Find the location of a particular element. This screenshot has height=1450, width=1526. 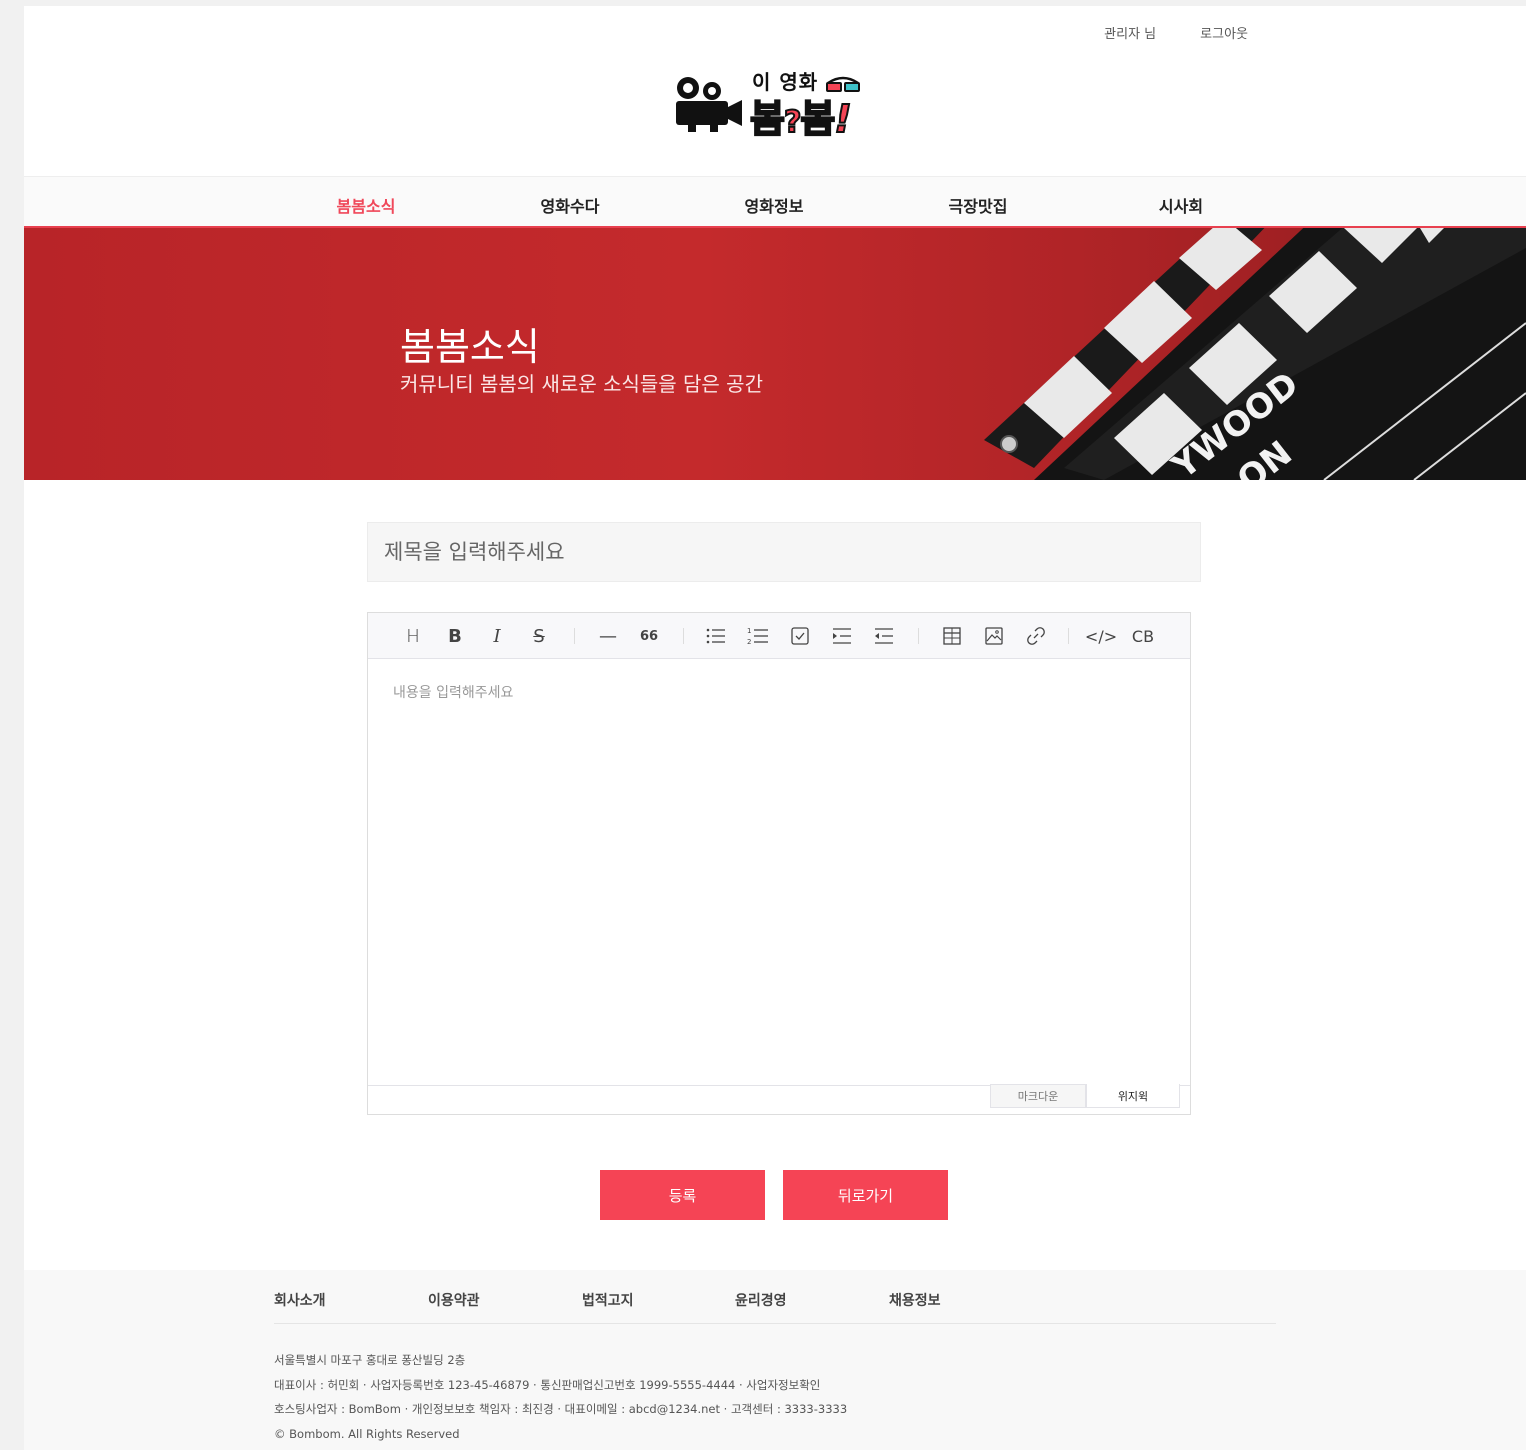

header: 관리자 님 로그아웃 이 영화 봄?봄! is located at coordinates (775, 91).